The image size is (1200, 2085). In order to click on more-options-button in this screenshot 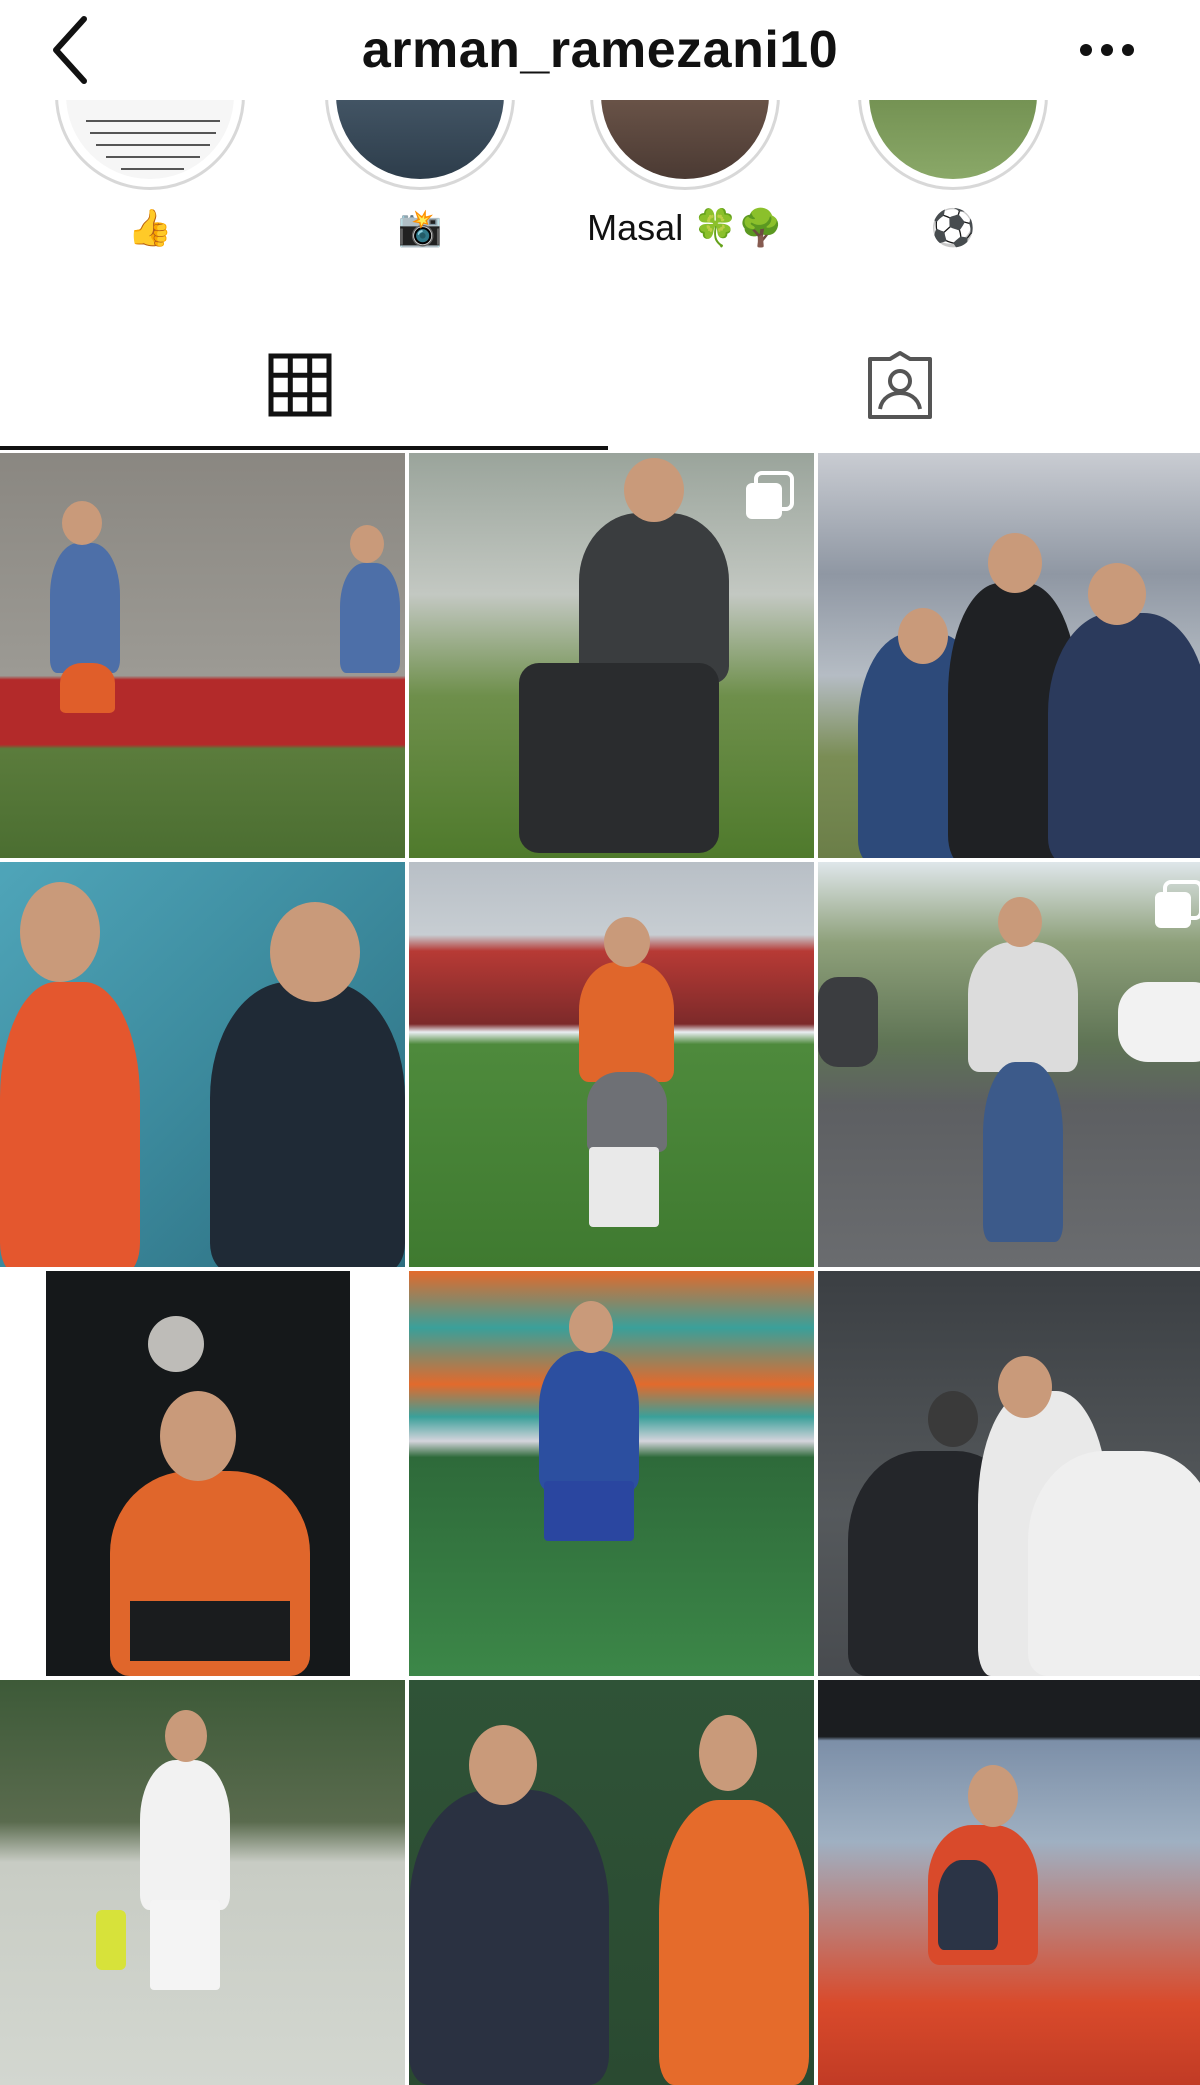, I will do `click(1107, 50)`.